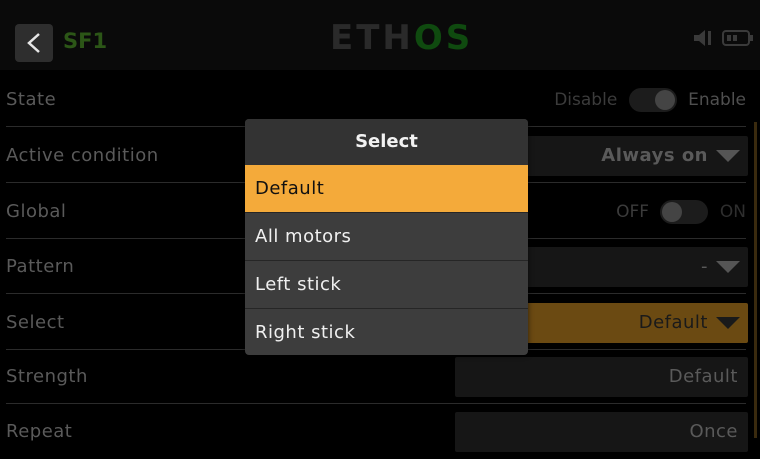 The height and width of the screenshot is (459, 760). What do you see at coordinates (380, 377) in the screenshot?
I see `row-strength: Strength Default` at bounding box center [380, 377].